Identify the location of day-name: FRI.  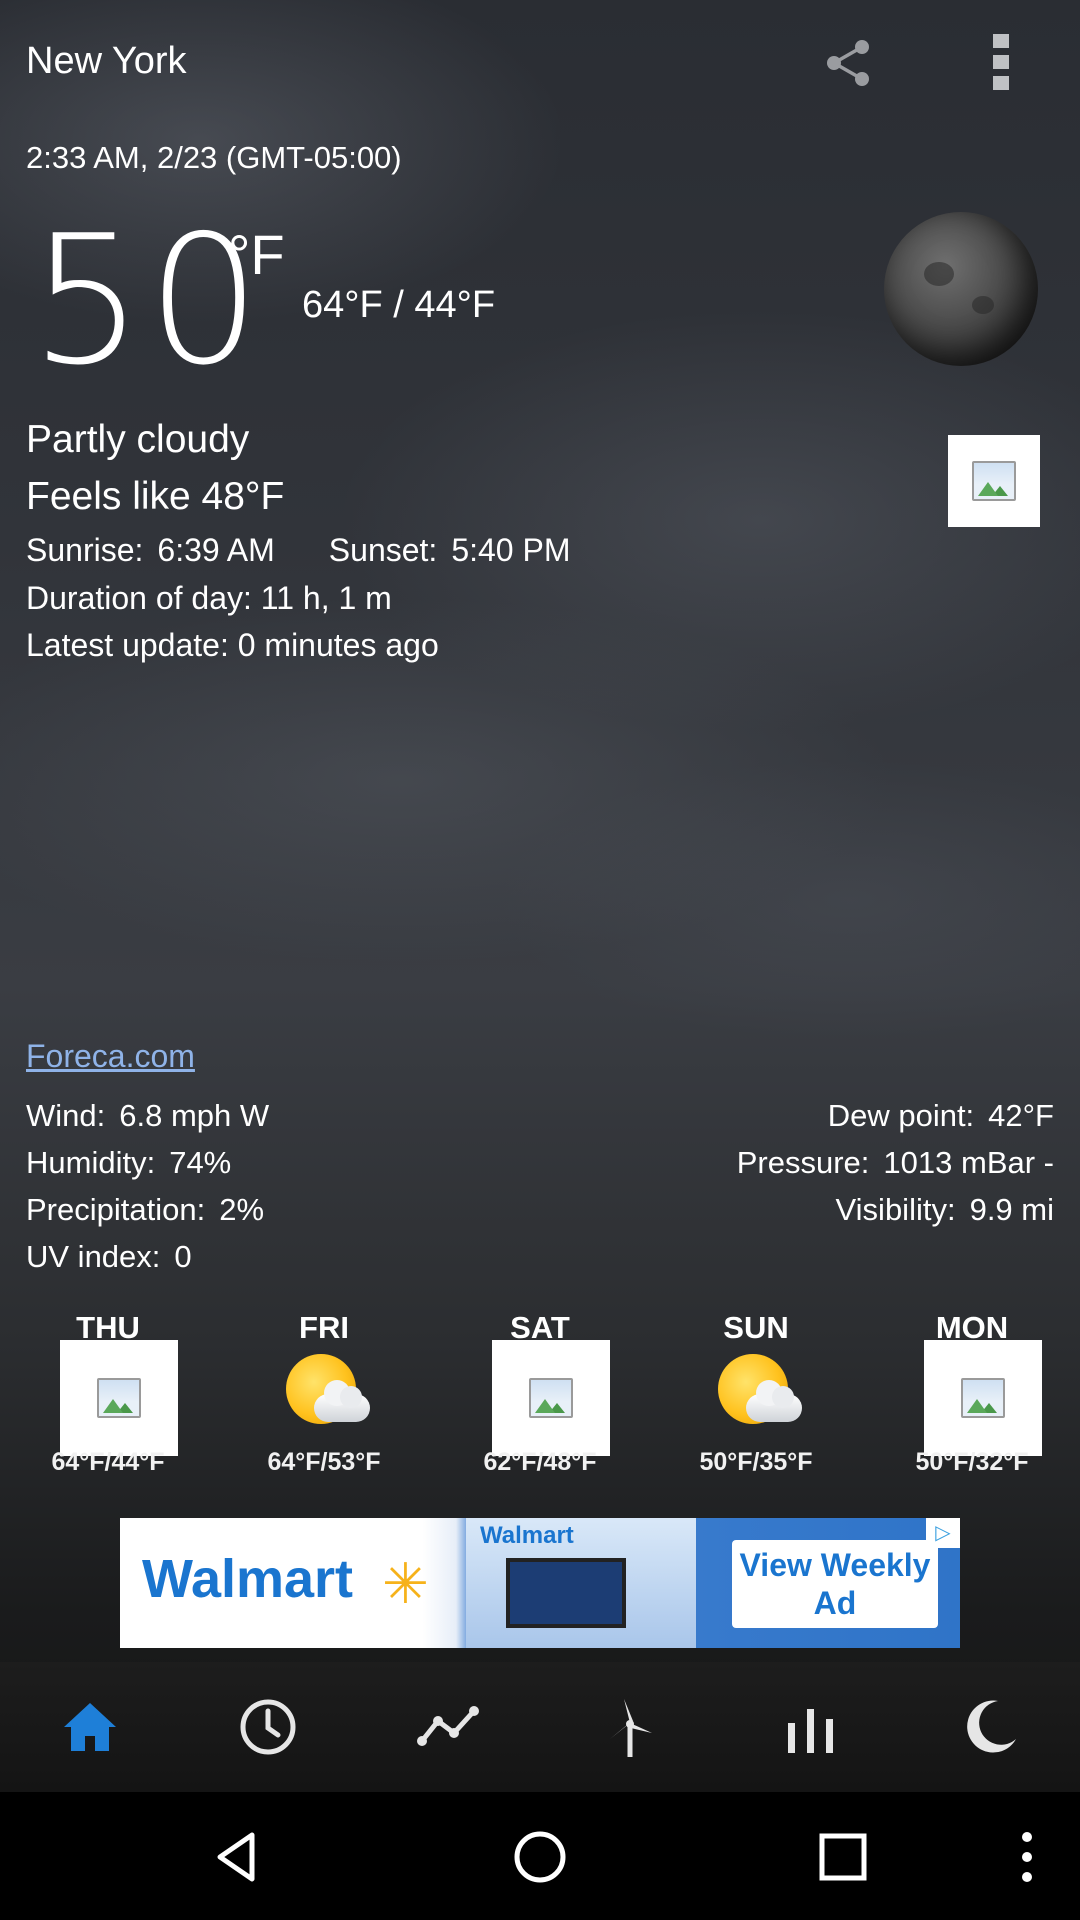
(324, 1327).